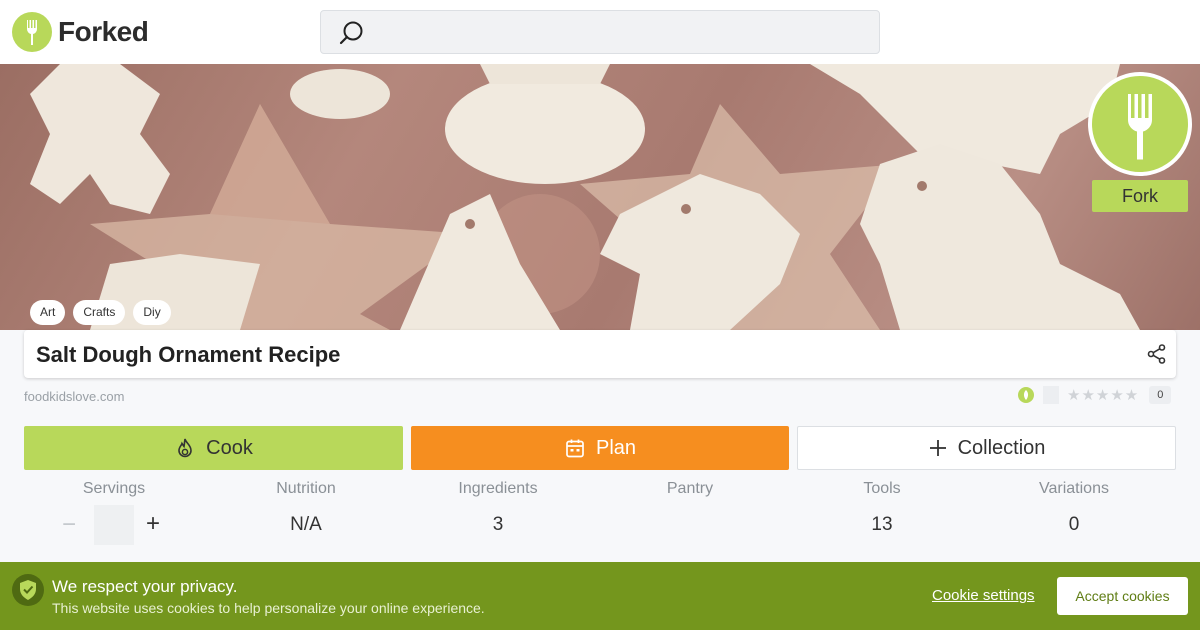 This screenshot has width=1200, height=630. I want to click on cookie-title: We respect your privacy., so click(145, 586).